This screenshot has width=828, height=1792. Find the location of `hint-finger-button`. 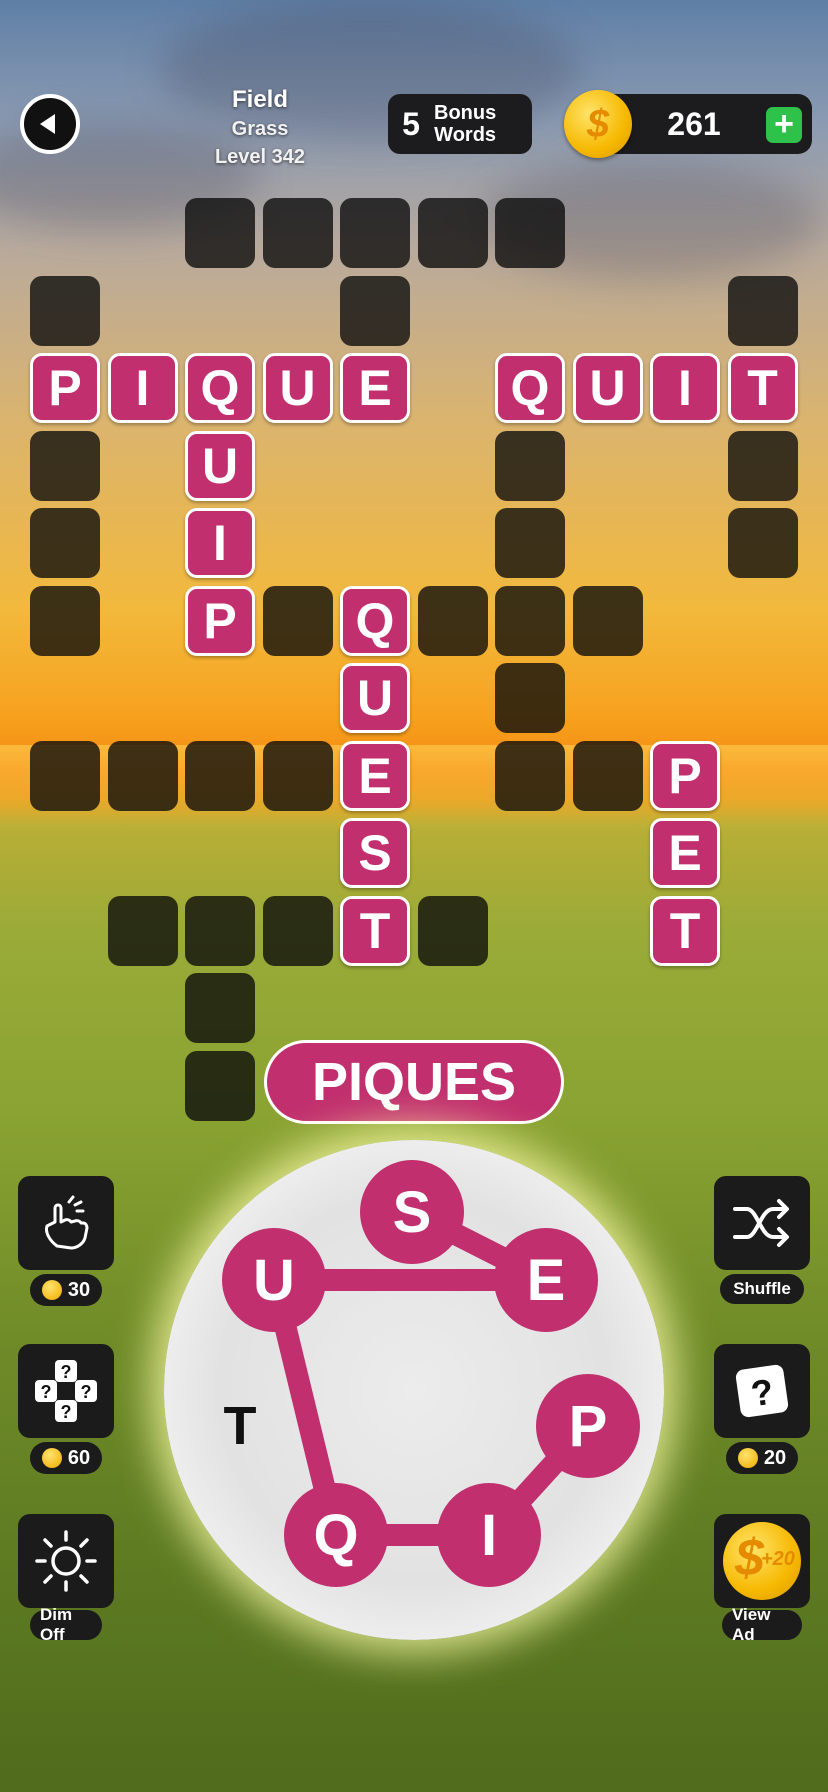

hint-finger-button is located at coordinates (66, 1223).